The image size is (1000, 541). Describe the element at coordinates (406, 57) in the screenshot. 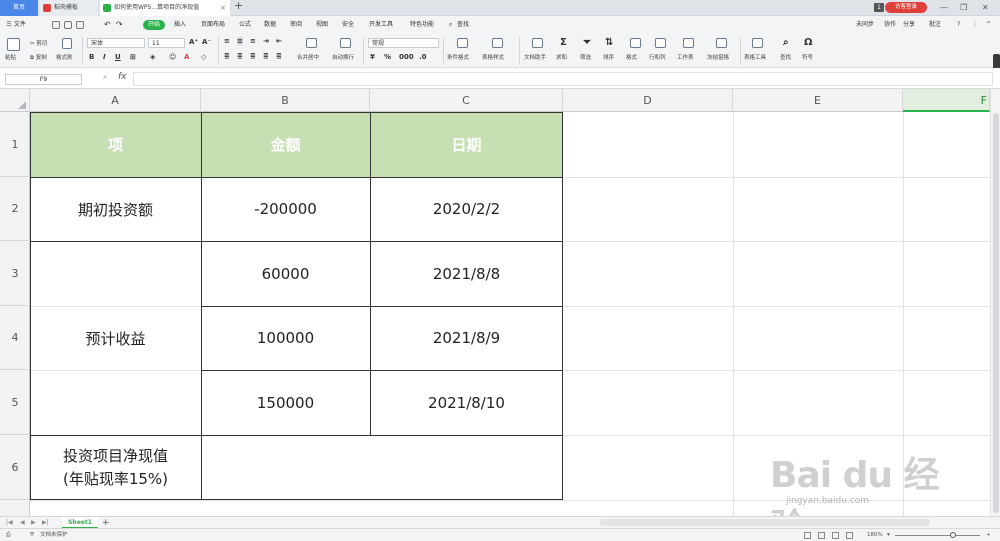

I see `thousands-icon: 000` at that location.